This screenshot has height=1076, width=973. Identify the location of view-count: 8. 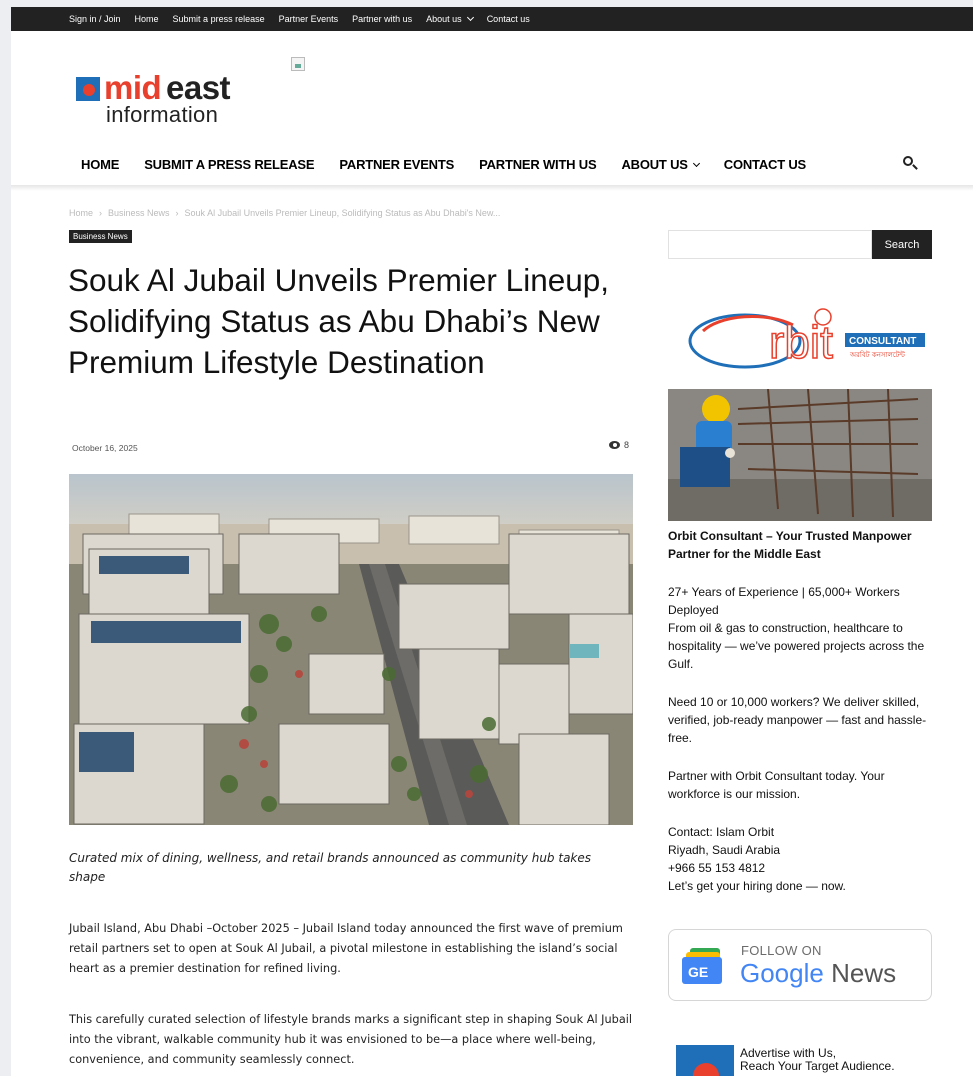
(619, 445).